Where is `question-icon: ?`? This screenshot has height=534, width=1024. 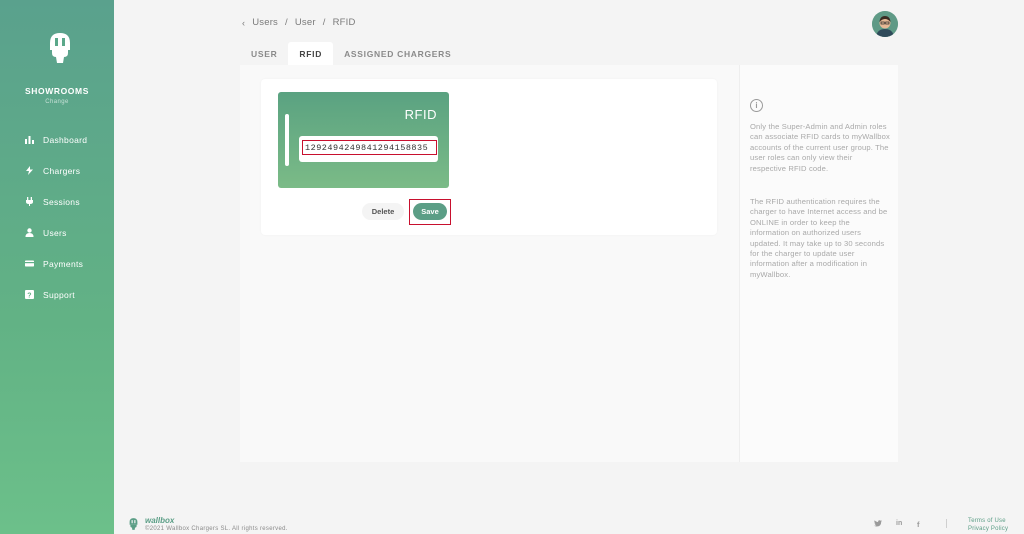 question-icon: ? is located at coordinates (29, 294).